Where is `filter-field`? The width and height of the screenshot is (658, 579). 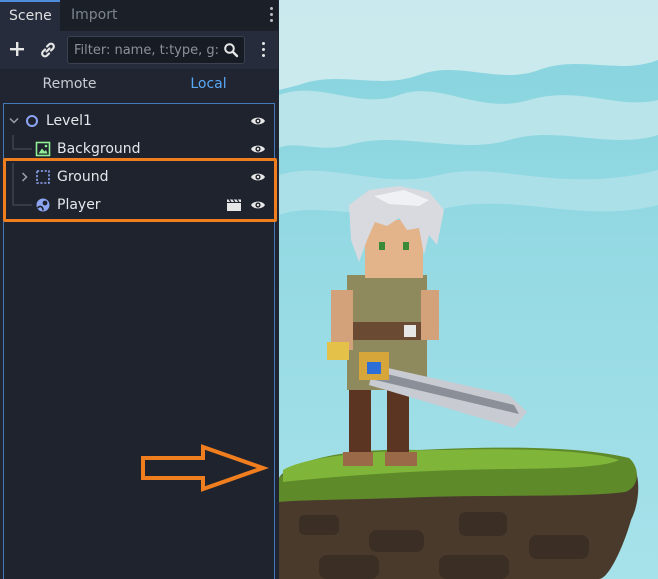 filter-field is located at coordinates (156, 50).